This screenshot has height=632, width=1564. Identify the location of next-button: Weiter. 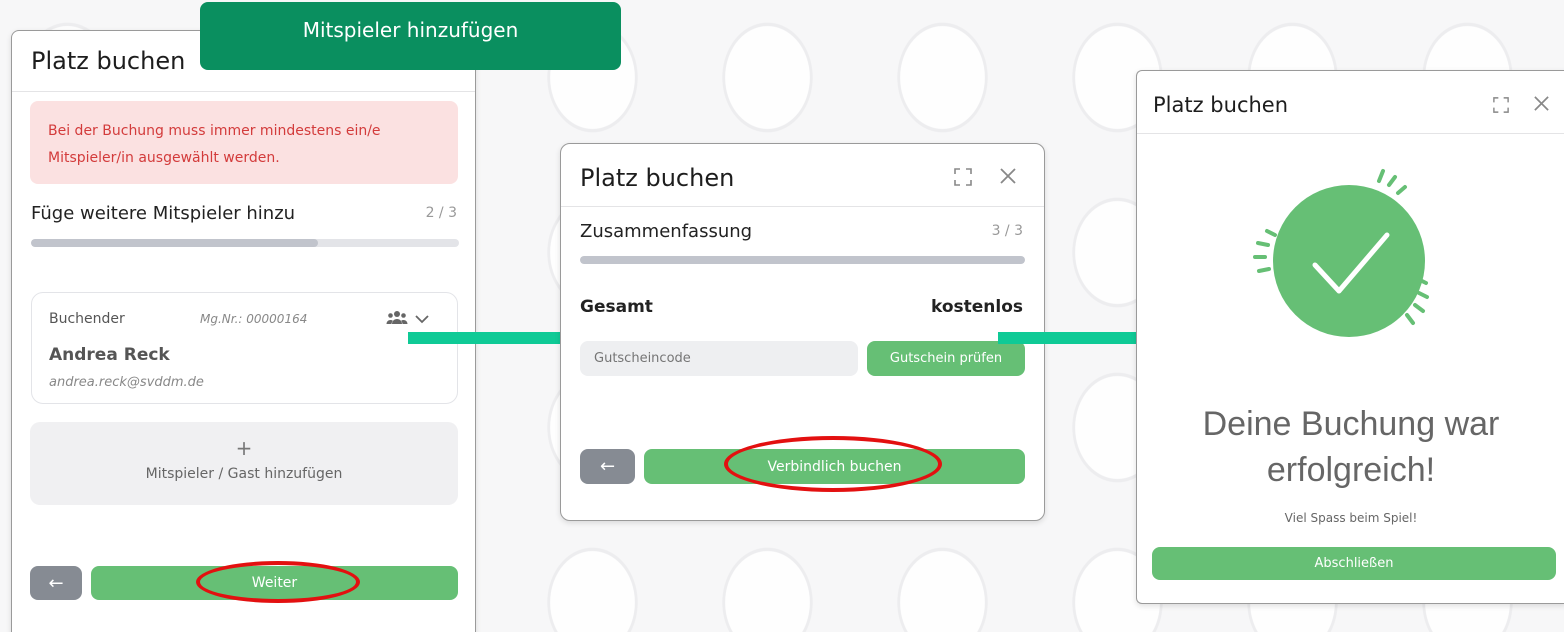
(274, 583).